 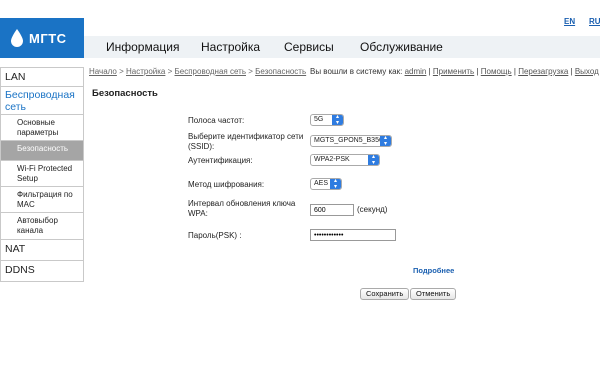 What do you see at coordinates (356, 71) in the screenshot?
I see `logged-in-label: Вы вошли в систему как:` at bounding box center [356, 71].